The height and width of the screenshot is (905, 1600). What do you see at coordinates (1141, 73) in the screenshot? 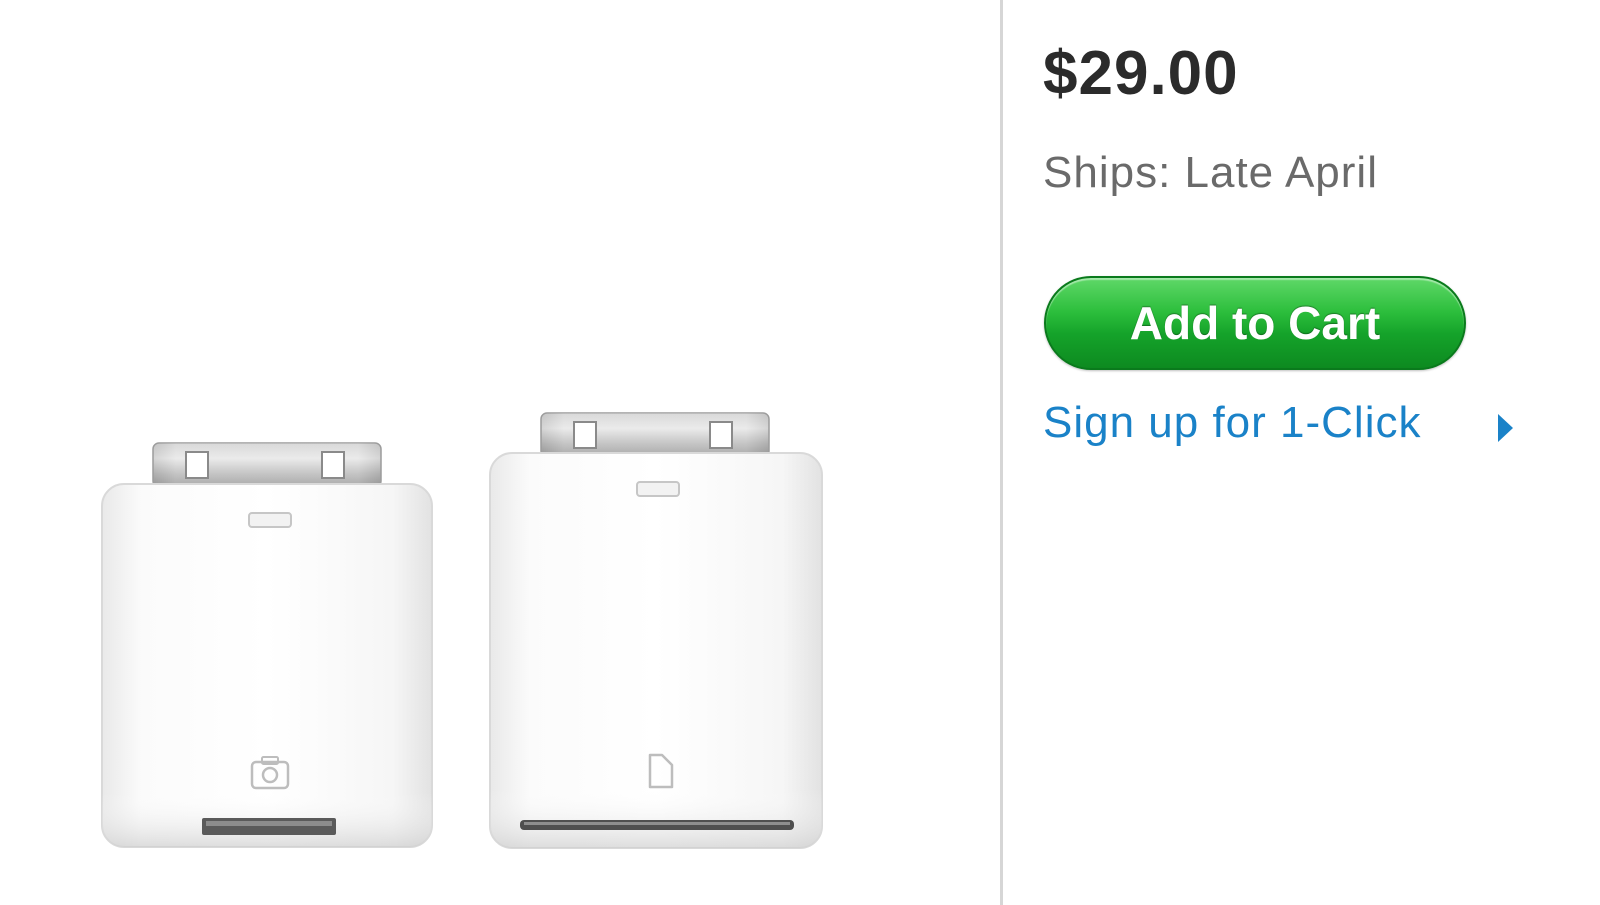
I see `product-price: $29.00` at bounding box center [1141, 73].